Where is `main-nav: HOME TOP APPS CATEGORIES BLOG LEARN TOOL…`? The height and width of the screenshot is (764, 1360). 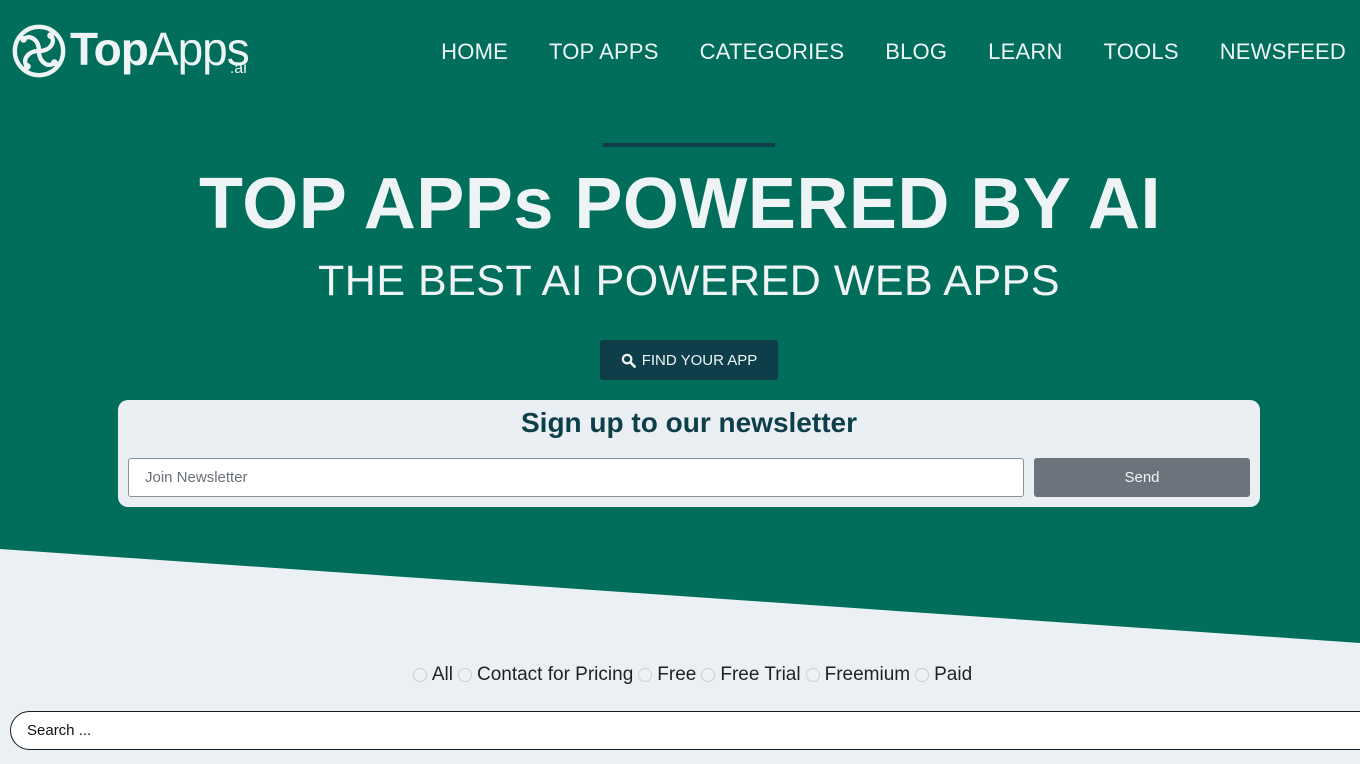
main-nav: HOME TOP APPS CATEGORIES BLOG LEARN TOOL… is located at coordinates (873, 52).